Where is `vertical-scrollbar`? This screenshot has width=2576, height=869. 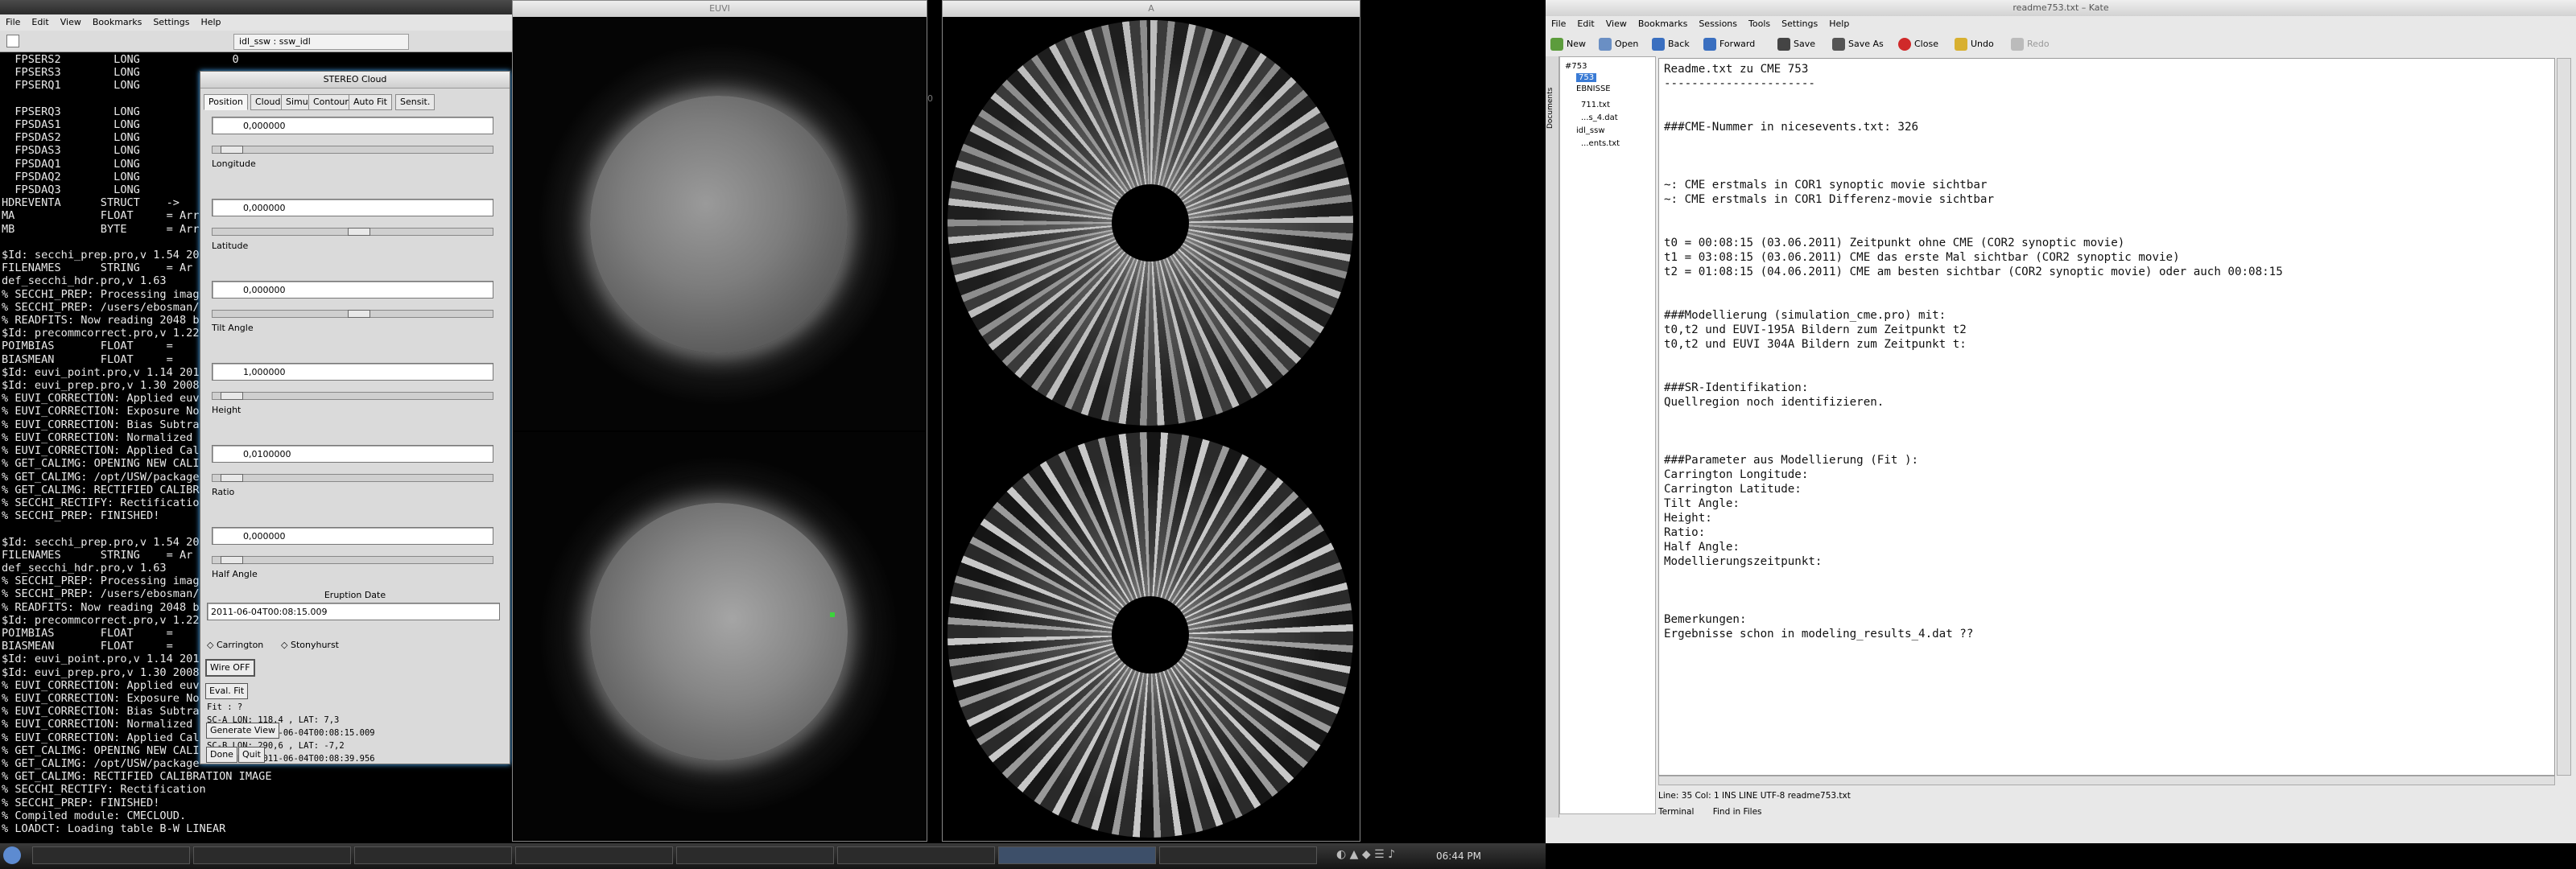 vertical-scrollbar is located at coordinates (2564, 417).